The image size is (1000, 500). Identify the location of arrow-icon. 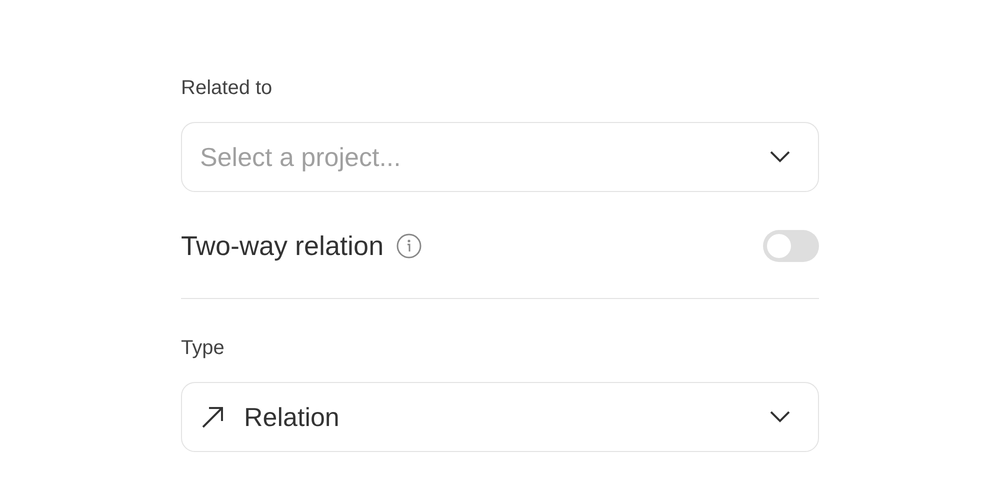
(213, 417).